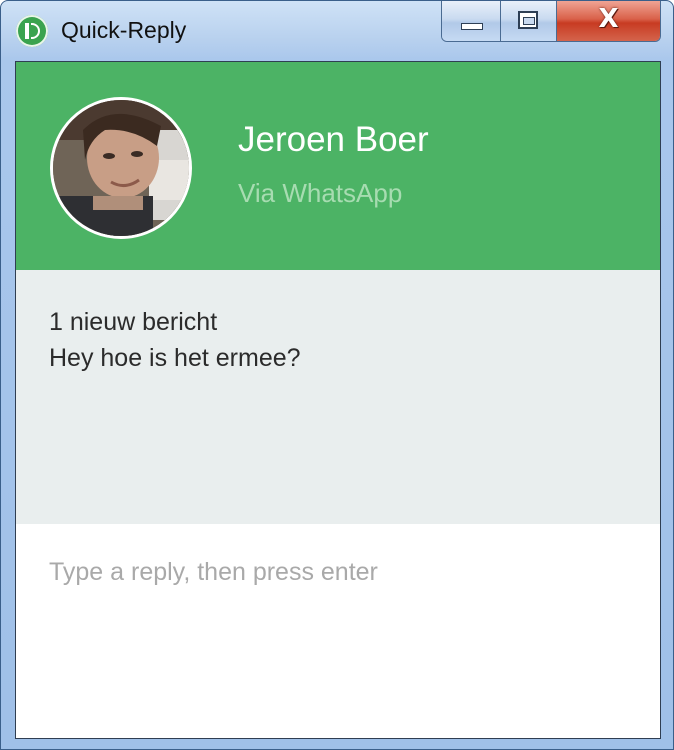 This screenshot has width=674, height=750. What do you see at coordinates (471, 21) in the screenshot?
I see `minimize-button` at bounding box center [471, 21].